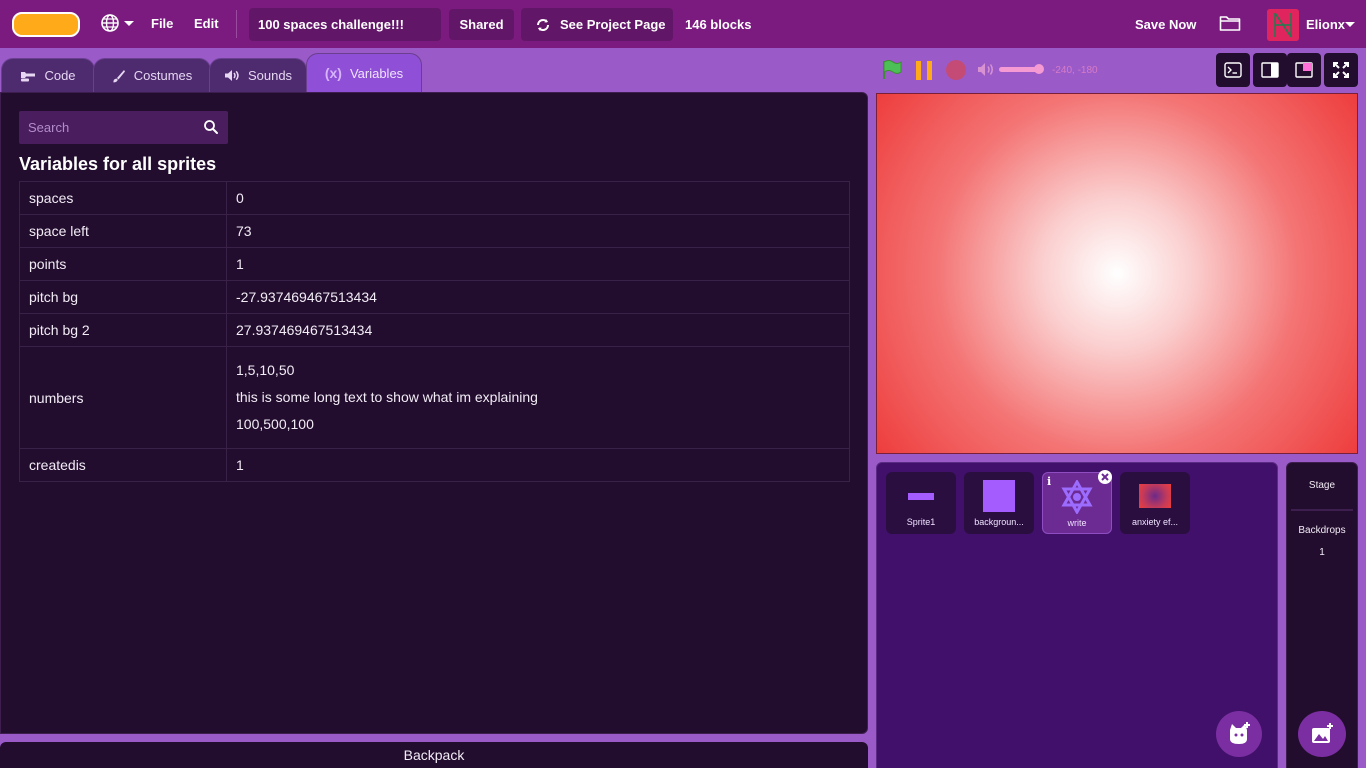 This screenshot has width=1366, height=768. Describe the element at coordinates (1322, 530) in the screenshot. I see `backdrops-label: Backdrops` at that location.